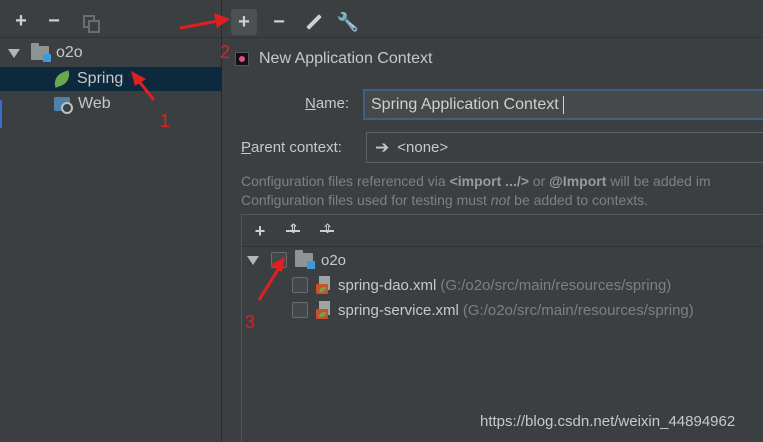 The image size is (763, 442). Describe the element at coordinates (250, 322) in the screenshot. I see `annotation-number-3: 3` at that location.